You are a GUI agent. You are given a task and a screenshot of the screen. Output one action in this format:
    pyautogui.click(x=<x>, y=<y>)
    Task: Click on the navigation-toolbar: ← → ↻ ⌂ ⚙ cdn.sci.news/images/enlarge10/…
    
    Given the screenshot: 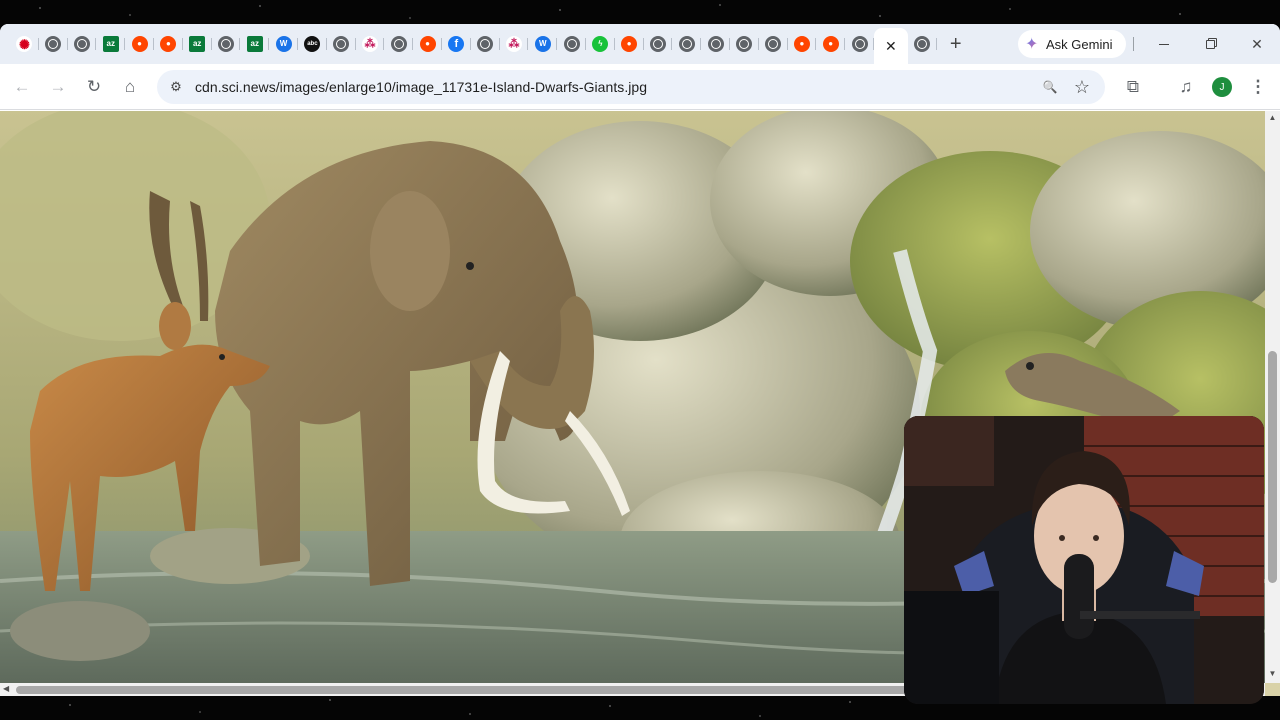 What is the action you would take?
    pyautogui.click(x=640, y=87)
    